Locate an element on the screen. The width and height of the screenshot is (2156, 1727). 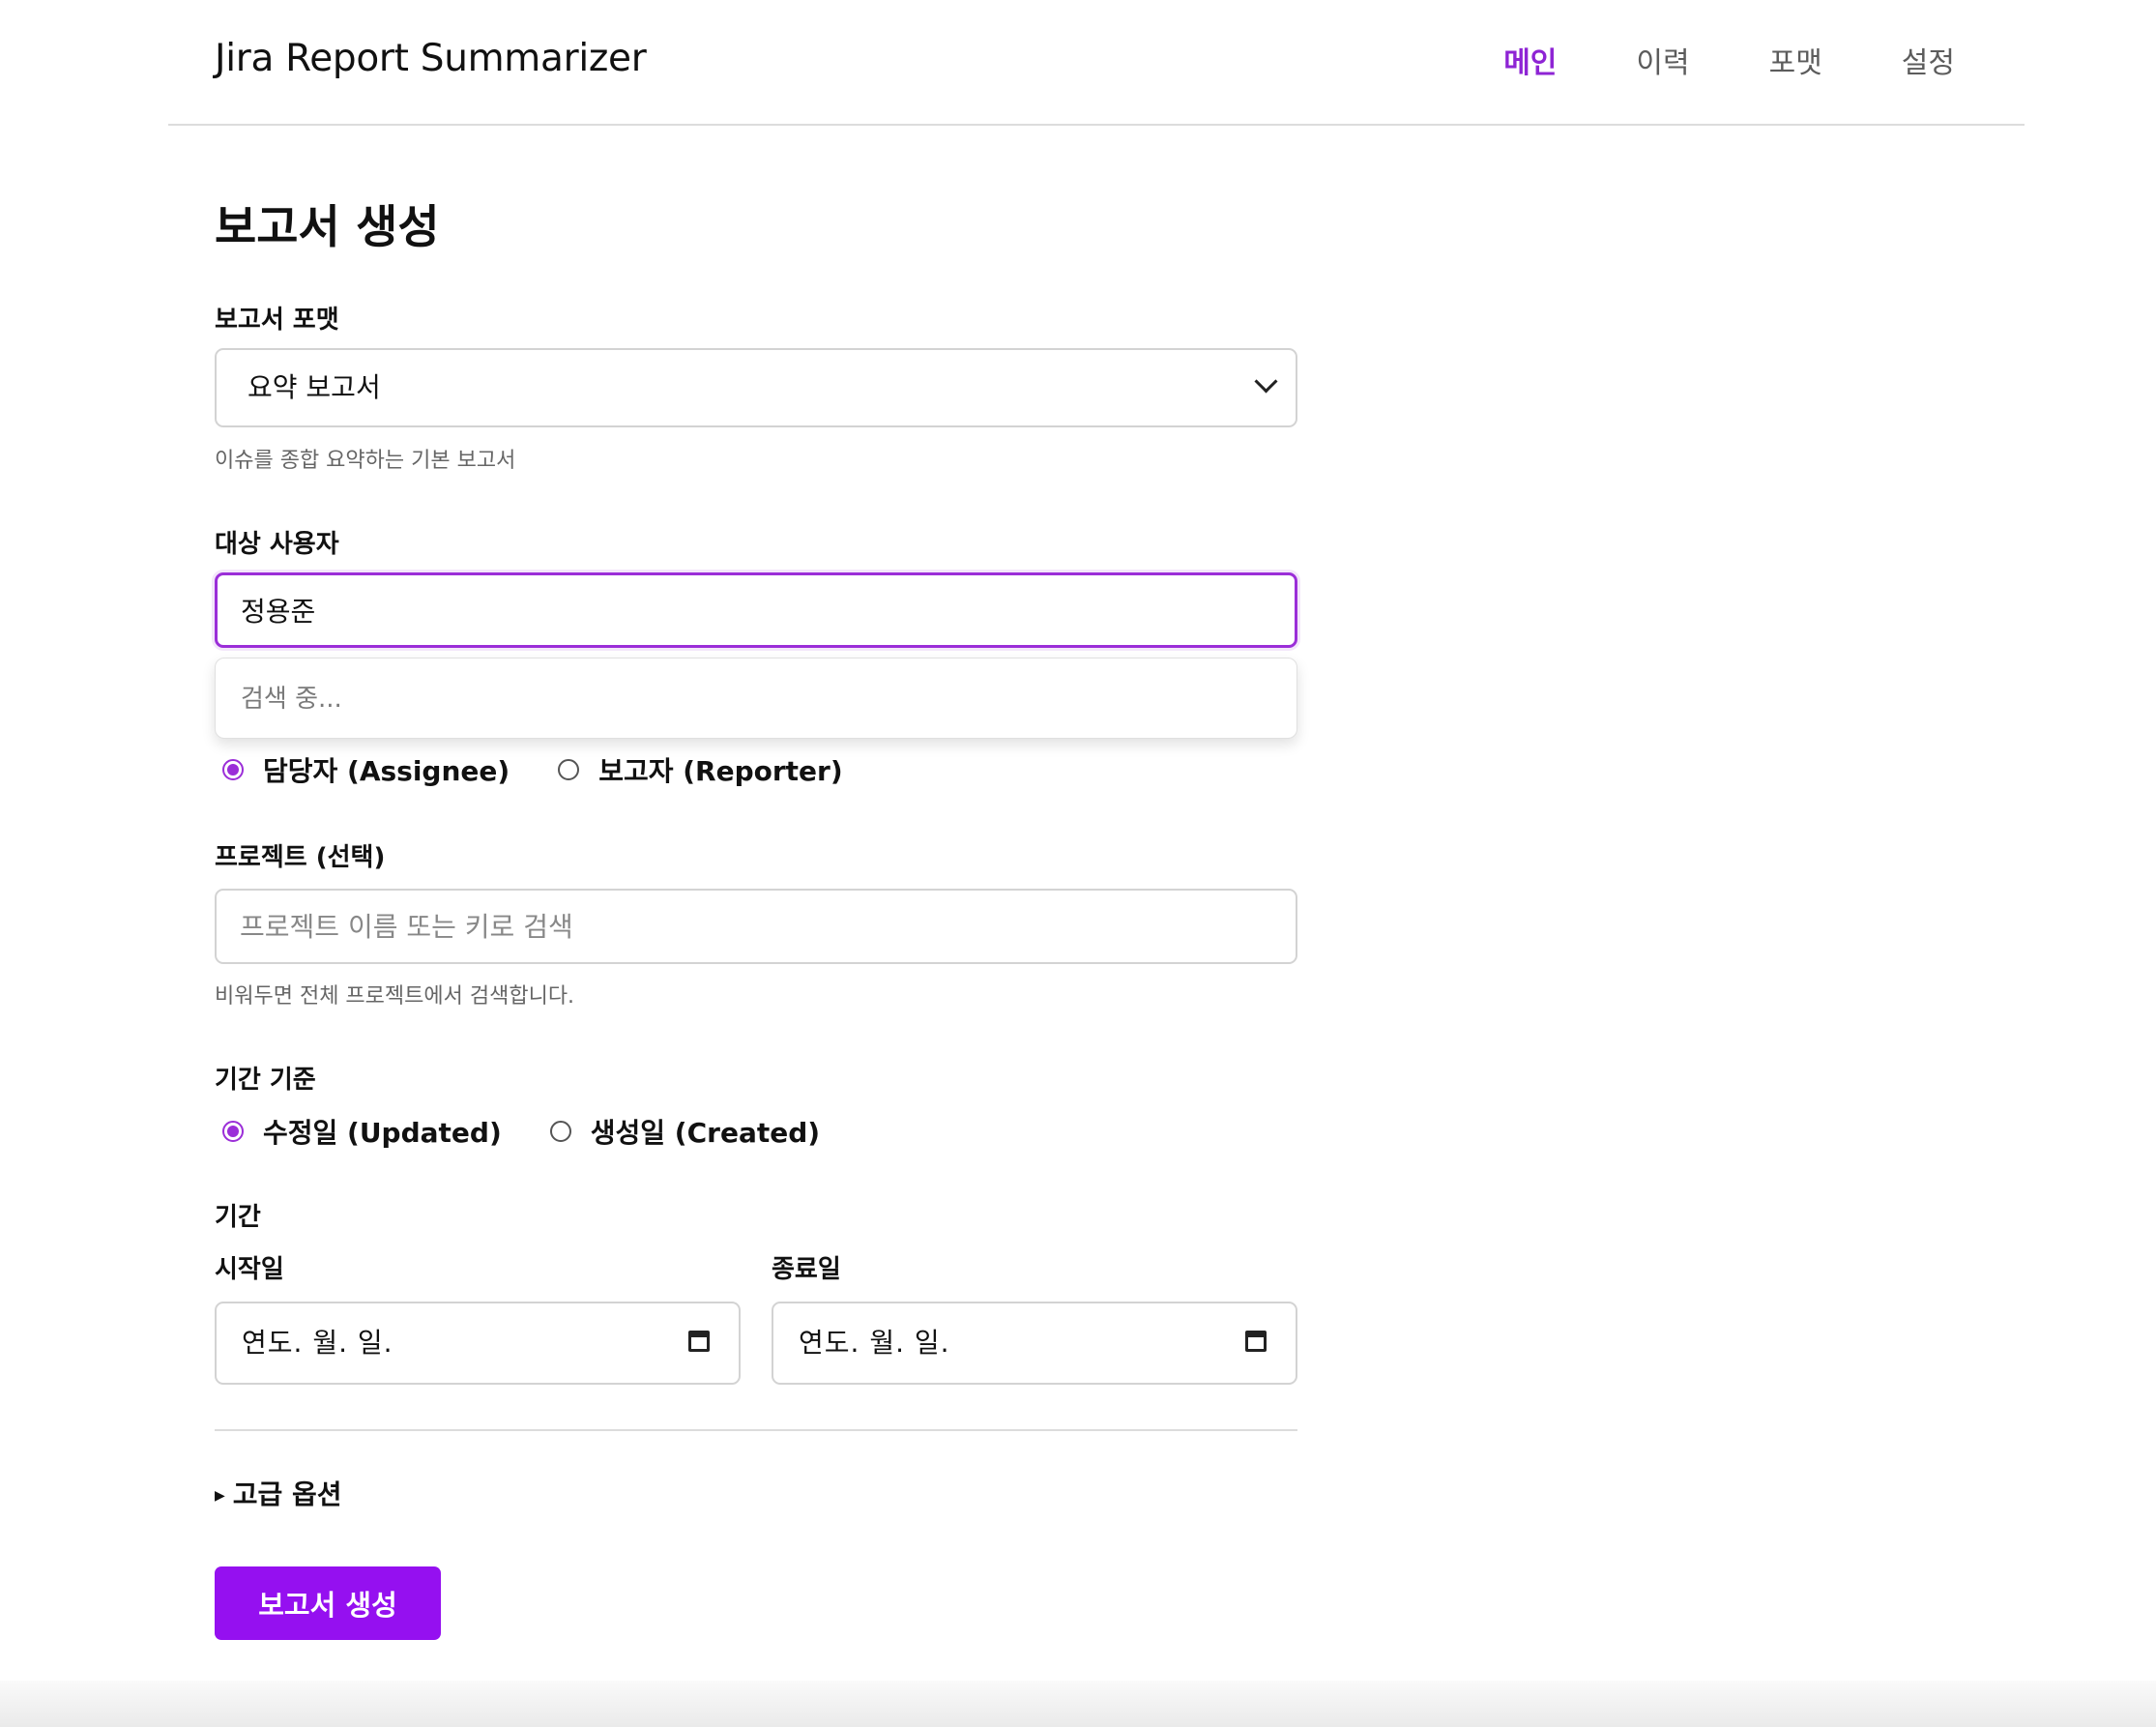
radio-created-label: 생성일 (Created) is located at coordinates (705, 1133).